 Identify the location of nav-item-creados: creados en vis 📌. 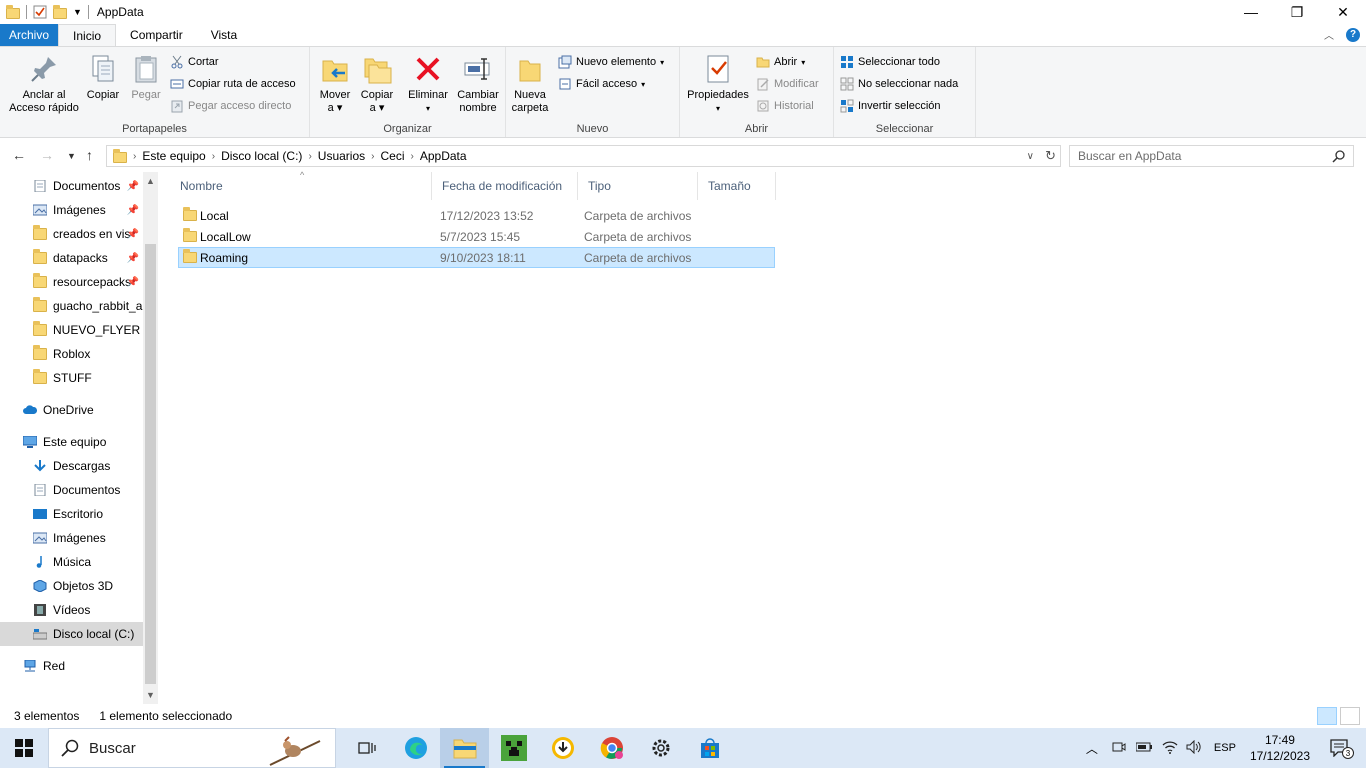
(71, 234).